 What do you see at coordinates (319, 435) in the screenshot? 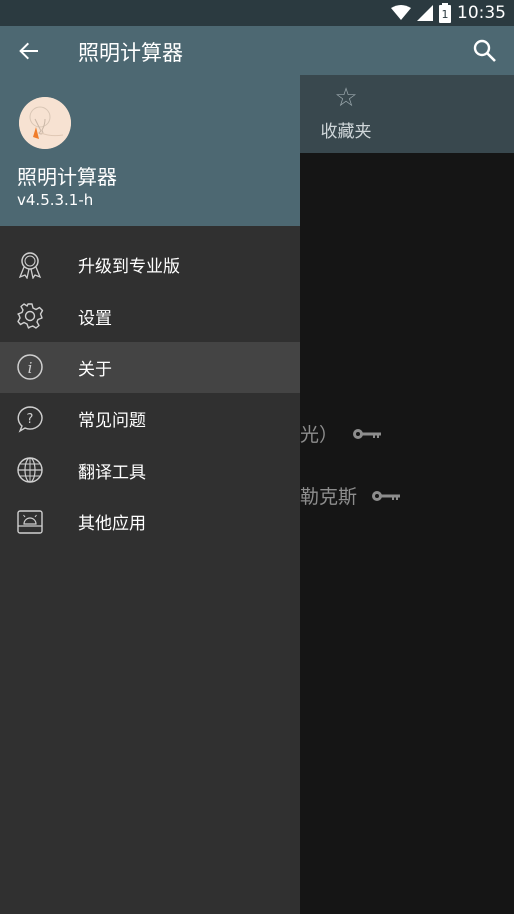
I see `list-item-label: 光）` at bounding box center [319, 435].